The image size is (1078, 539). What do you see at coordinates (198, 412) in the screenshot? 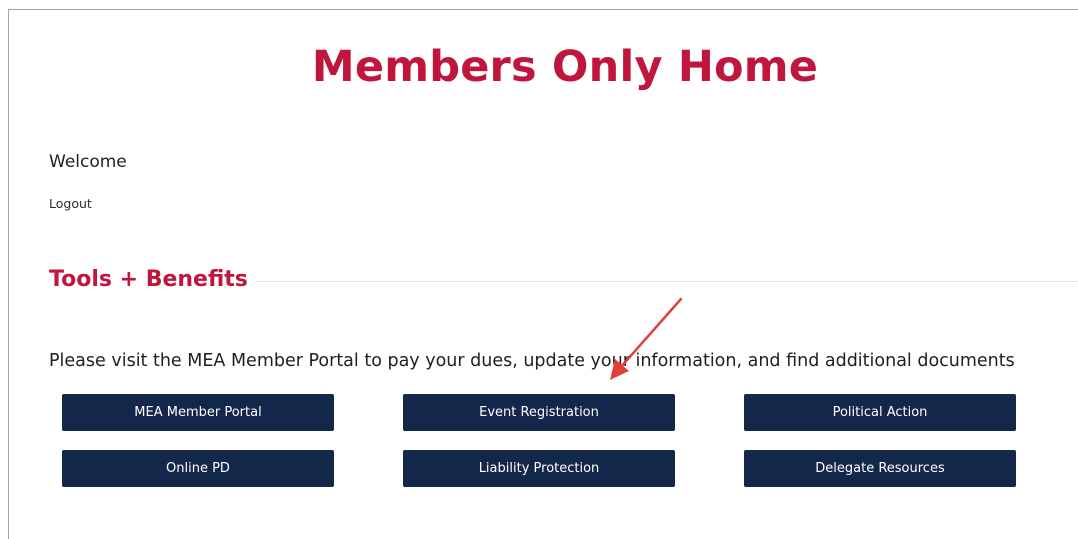
I see `mea-member-portal-button: MEA Member Portal` at bounding box center [198, 412].